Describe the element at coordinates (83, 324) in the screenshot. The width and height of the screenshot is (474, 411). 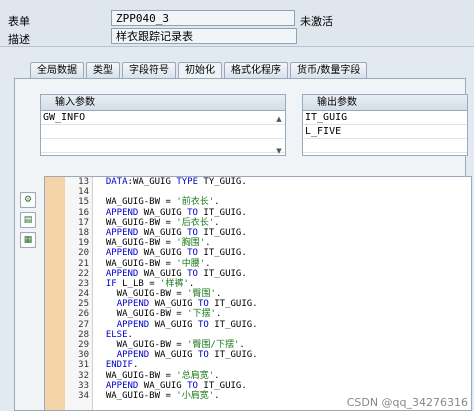
I see `line-number: 27` at that location.